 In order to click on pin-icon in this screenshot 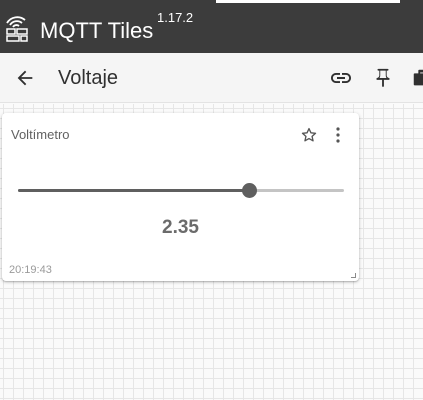, I will do `click(383, 78)`.